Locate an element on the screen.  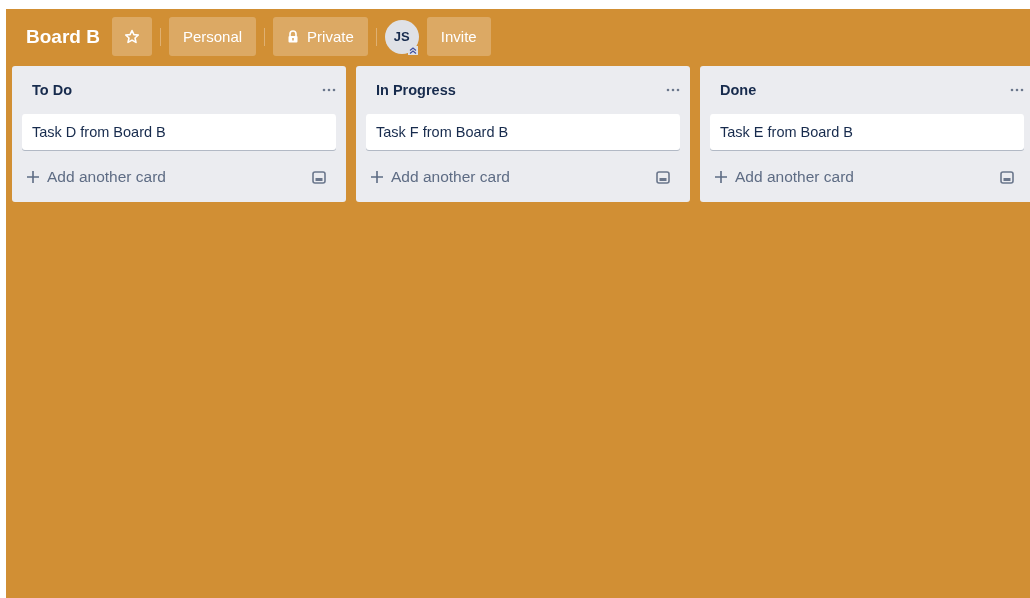
star-button is located at coordinates (131, 36).